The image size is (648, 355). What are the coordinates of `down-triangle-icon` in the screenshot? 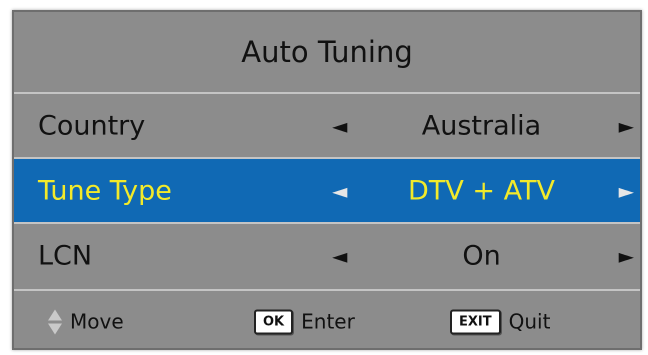 It's located at (55, 328).